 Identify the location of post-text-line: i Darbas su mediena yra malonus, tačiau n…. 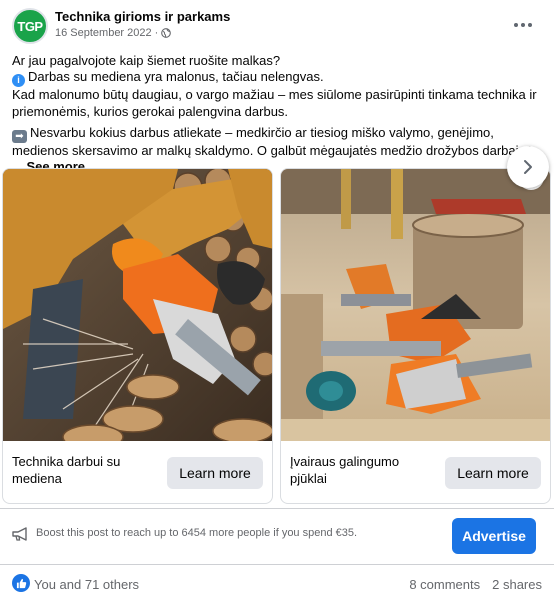
(277, 78).